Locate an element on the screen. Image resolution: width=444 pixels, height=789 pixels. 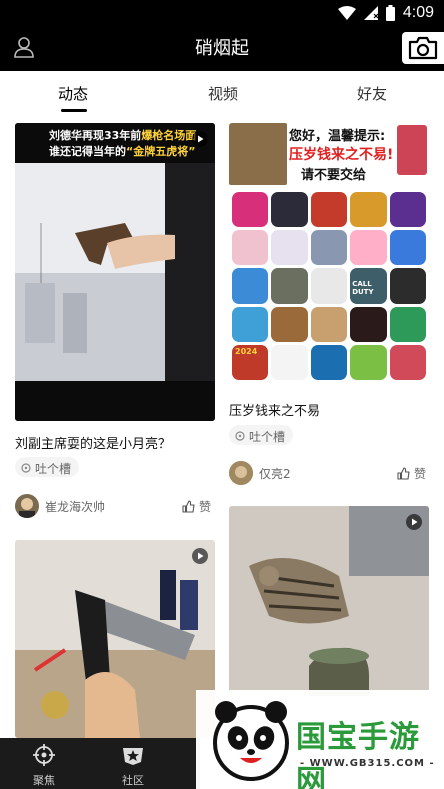
post-author: 仅亮2 is located at coordinates (260, 473).